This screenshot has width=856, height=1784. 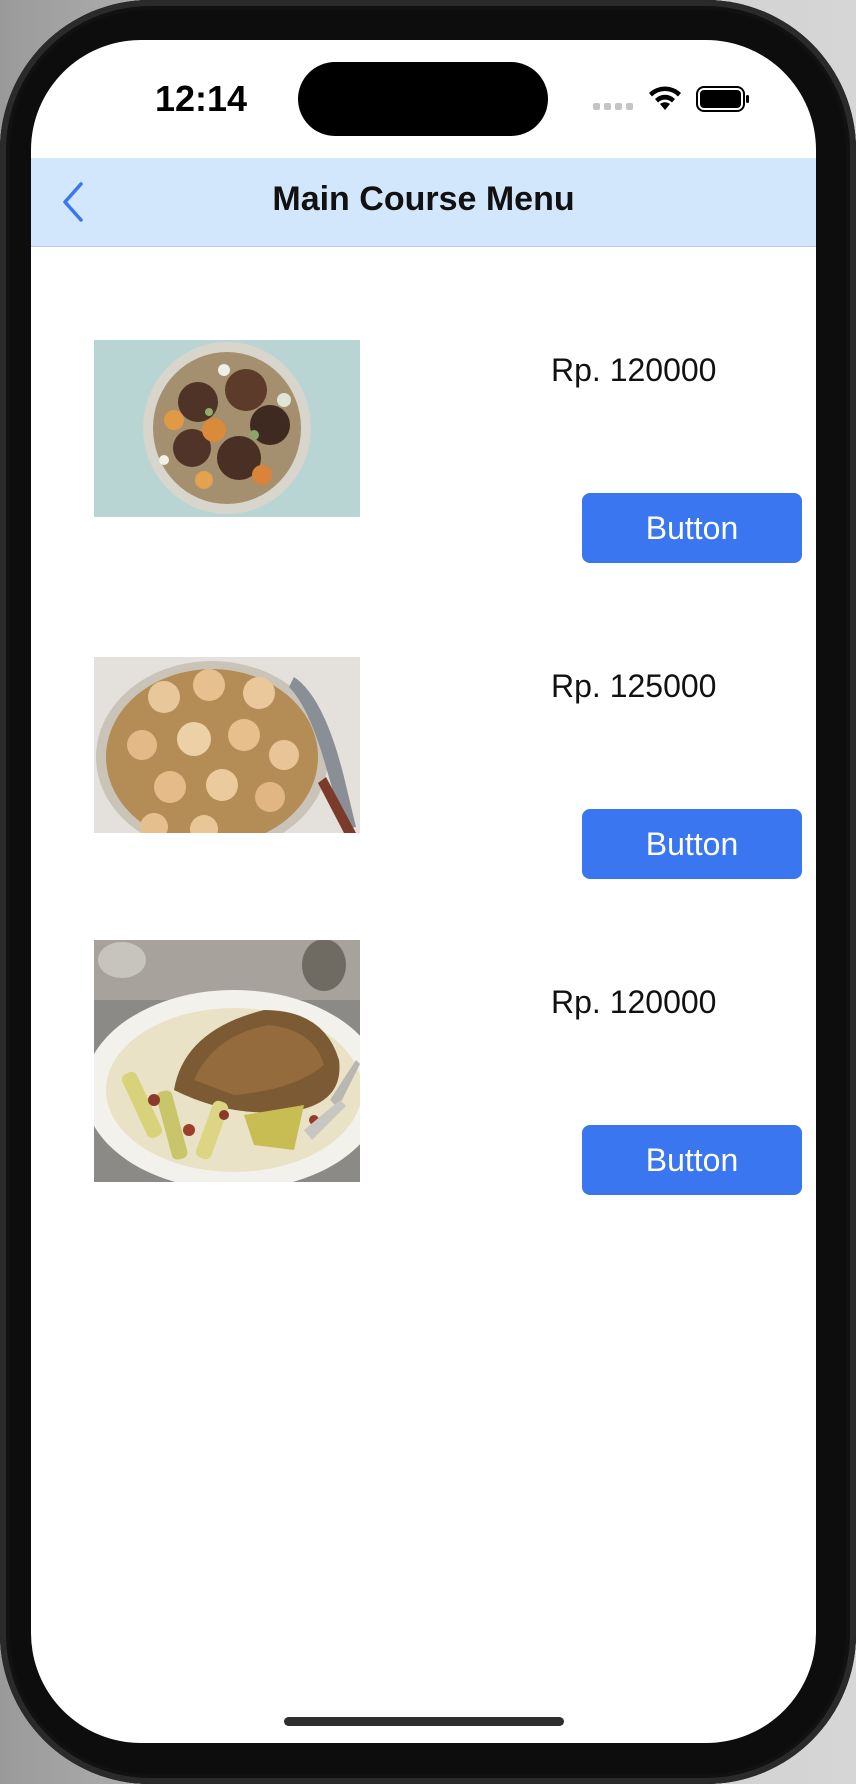 I want to click on cellular-signal-icon, so click(x=613, y=106).